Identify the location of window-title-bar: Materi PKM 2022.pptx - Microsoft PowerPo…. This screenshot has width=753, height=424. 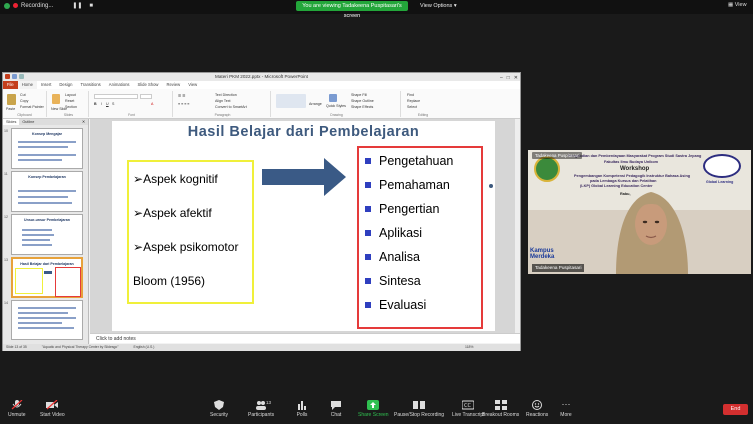
(261, 77).